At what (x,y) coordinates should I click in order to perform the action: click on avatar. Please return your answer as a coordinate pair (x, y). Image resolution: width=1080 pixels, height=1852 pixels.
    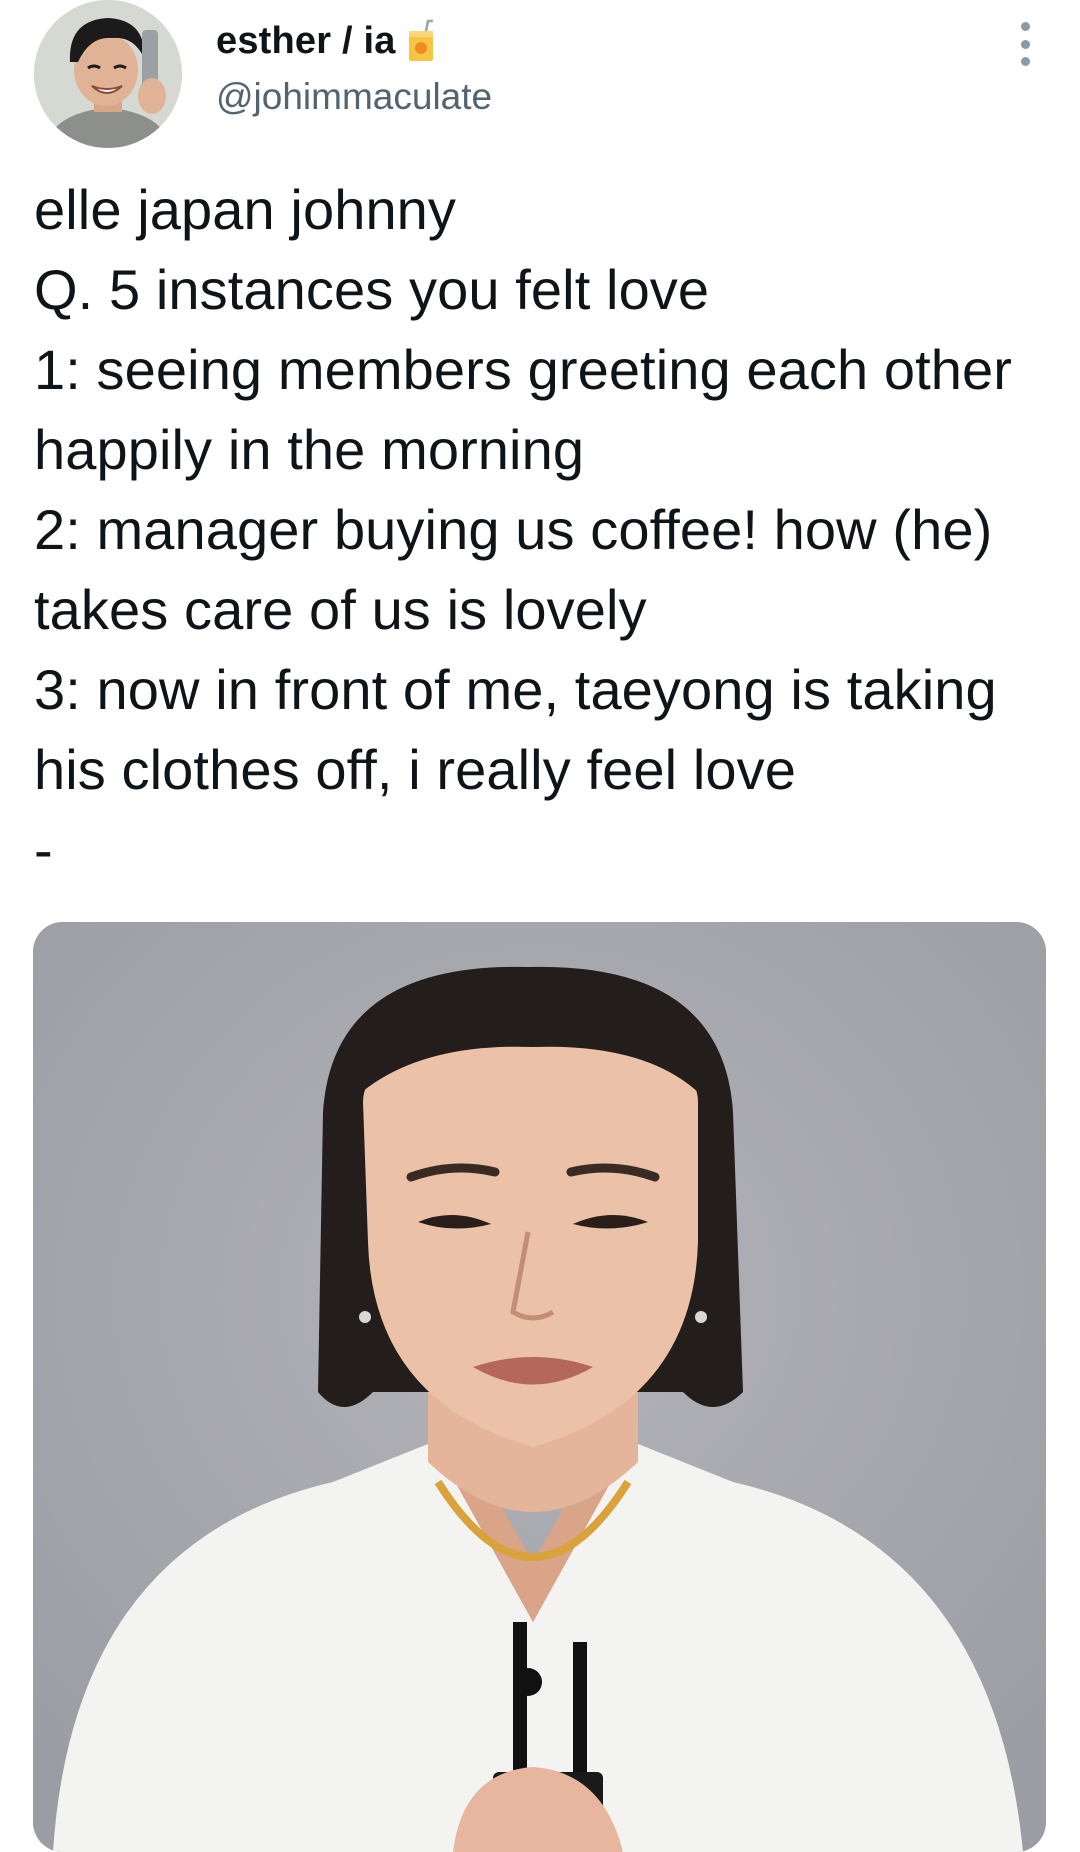
    Looking at the image, I should click on (108, 74).